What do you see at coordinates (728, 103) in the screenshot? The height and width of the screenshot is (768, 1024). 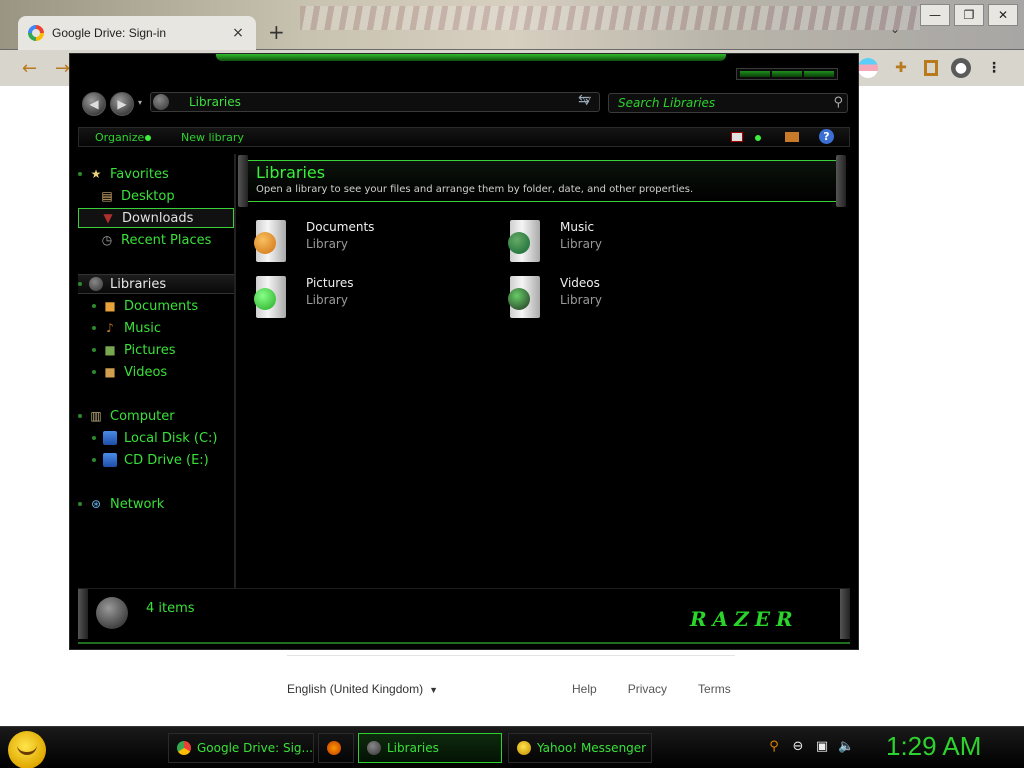 I see `search-input: Search Libraries ⚲` at bounding box center [728, 103].